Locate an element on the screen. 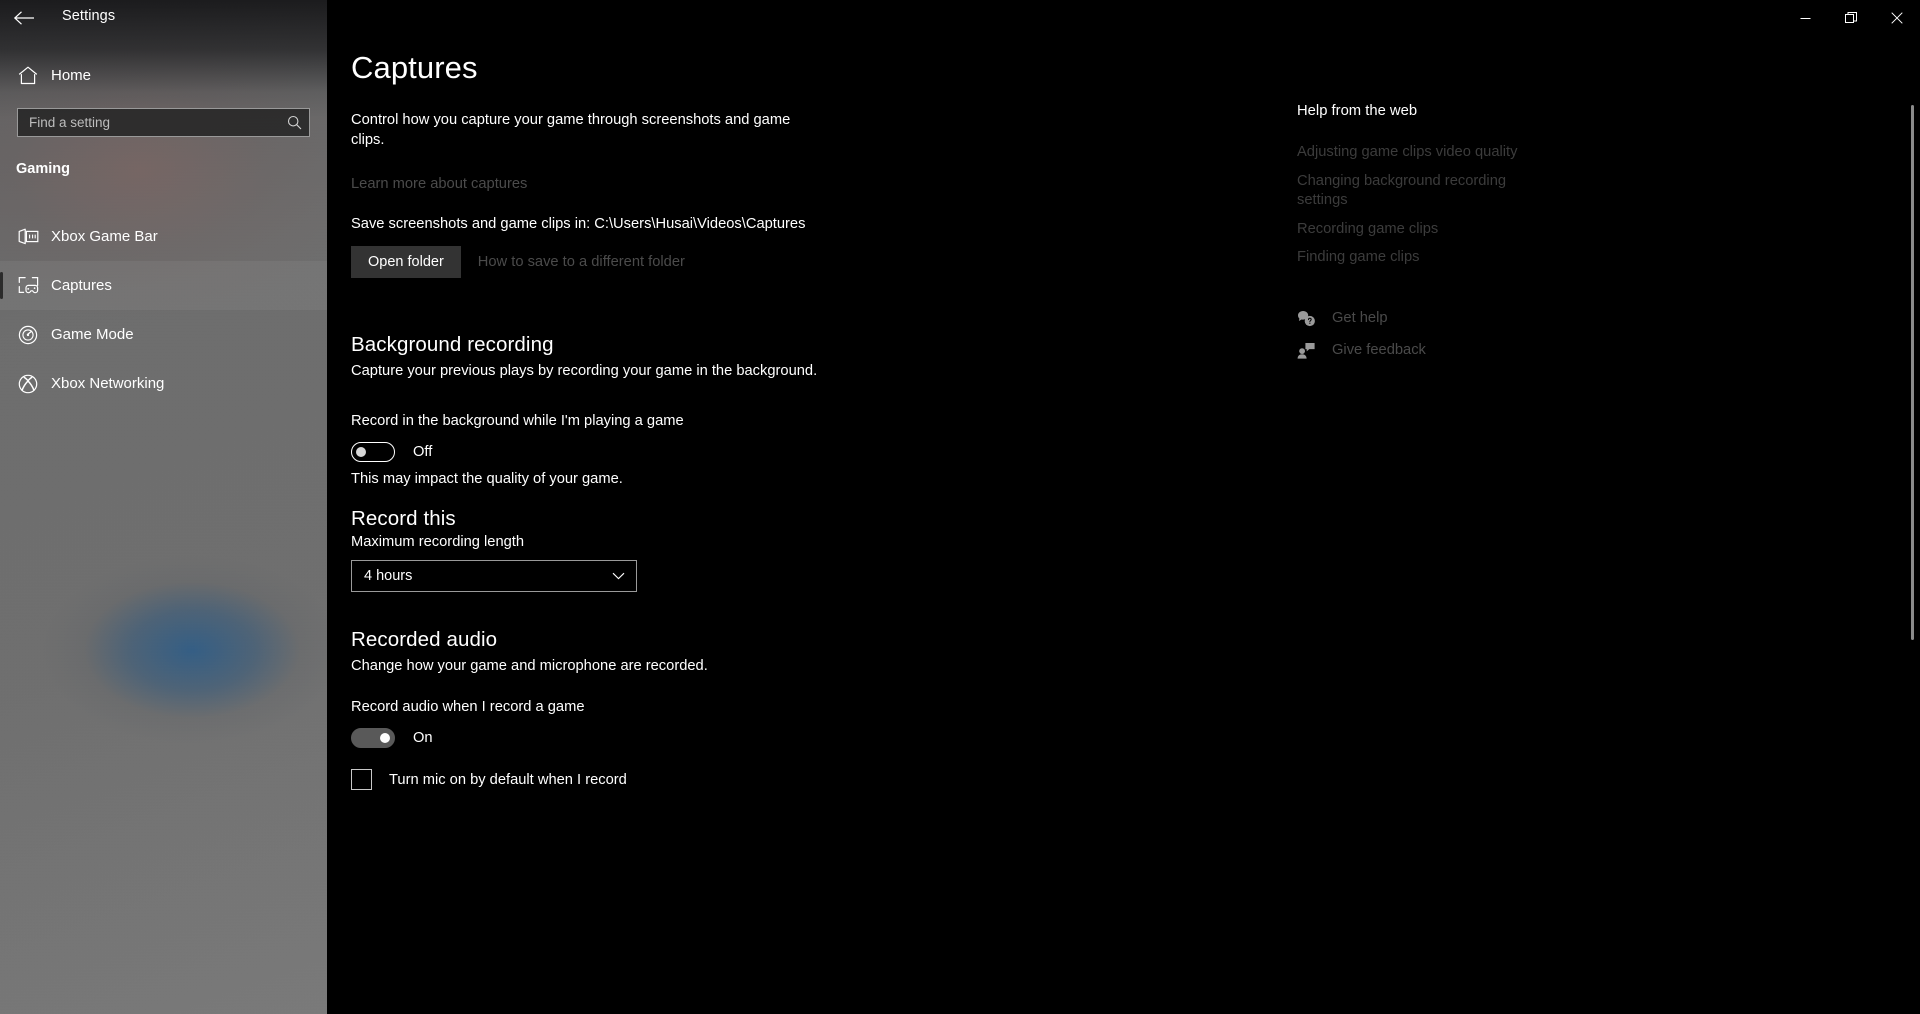  search-box is located at coordinates (163, 122).